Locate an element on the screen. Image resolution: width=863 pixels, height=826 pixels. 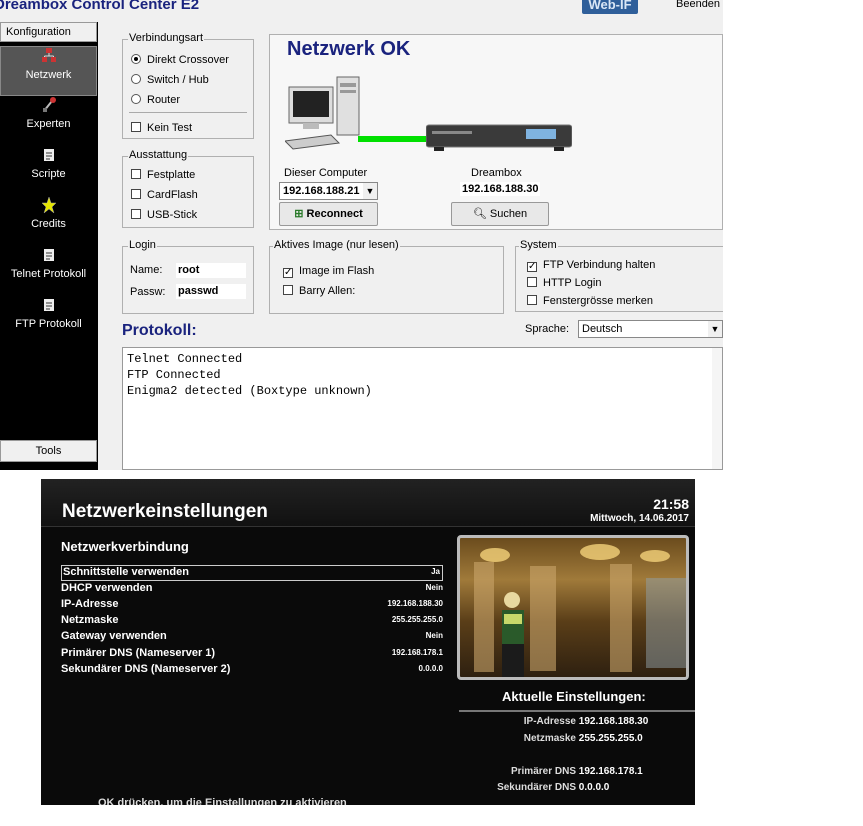
option-label: CardFlash is located at coordinates (172, 195).